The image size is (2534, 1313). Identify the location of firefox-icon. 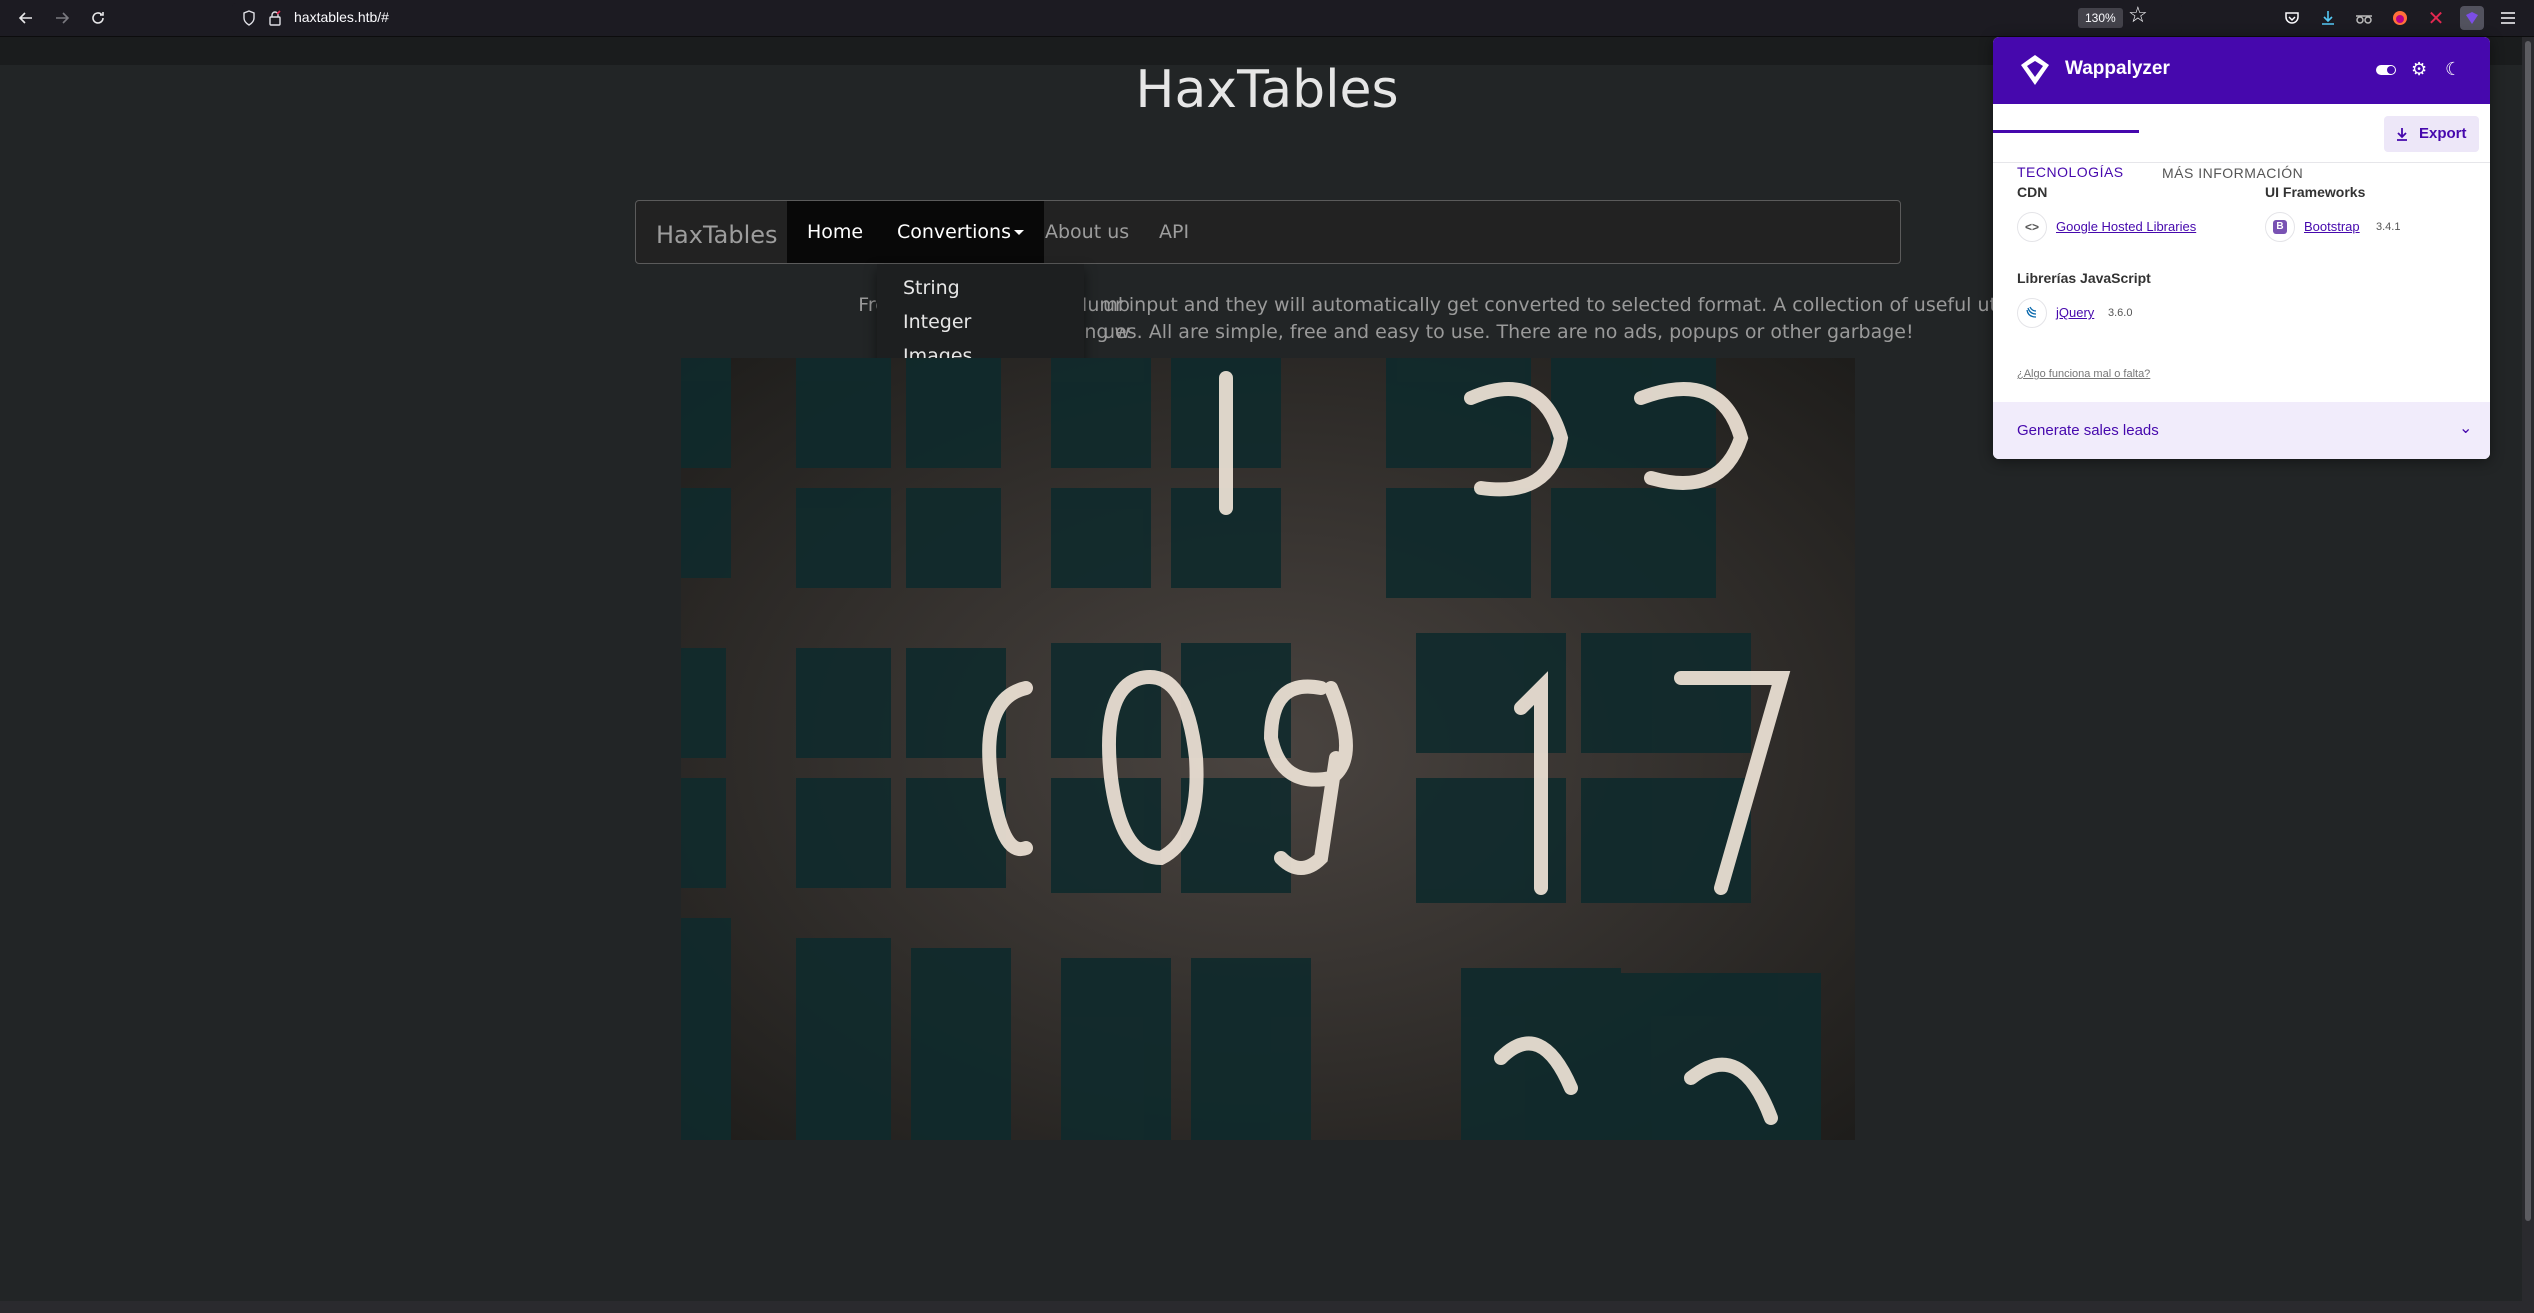
(2400, 18).